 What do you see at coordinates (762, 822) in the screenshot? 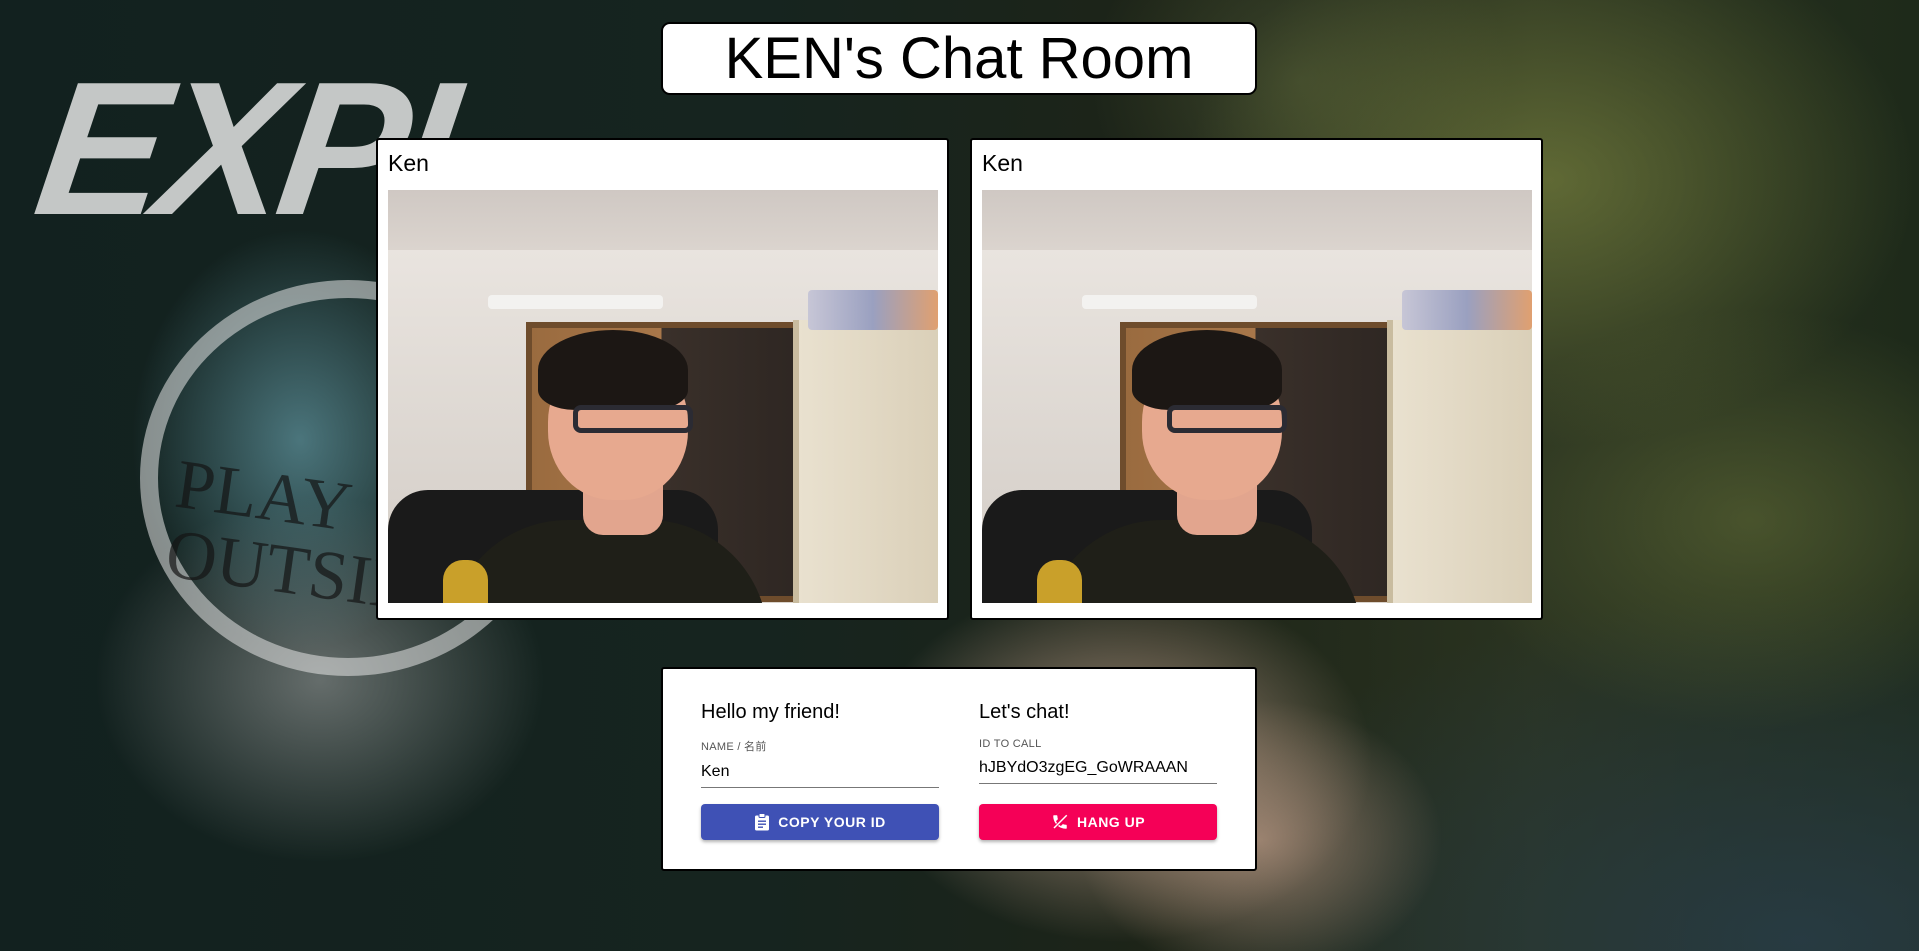
I see `clipboard-icon` at bounding box center [762, 822].